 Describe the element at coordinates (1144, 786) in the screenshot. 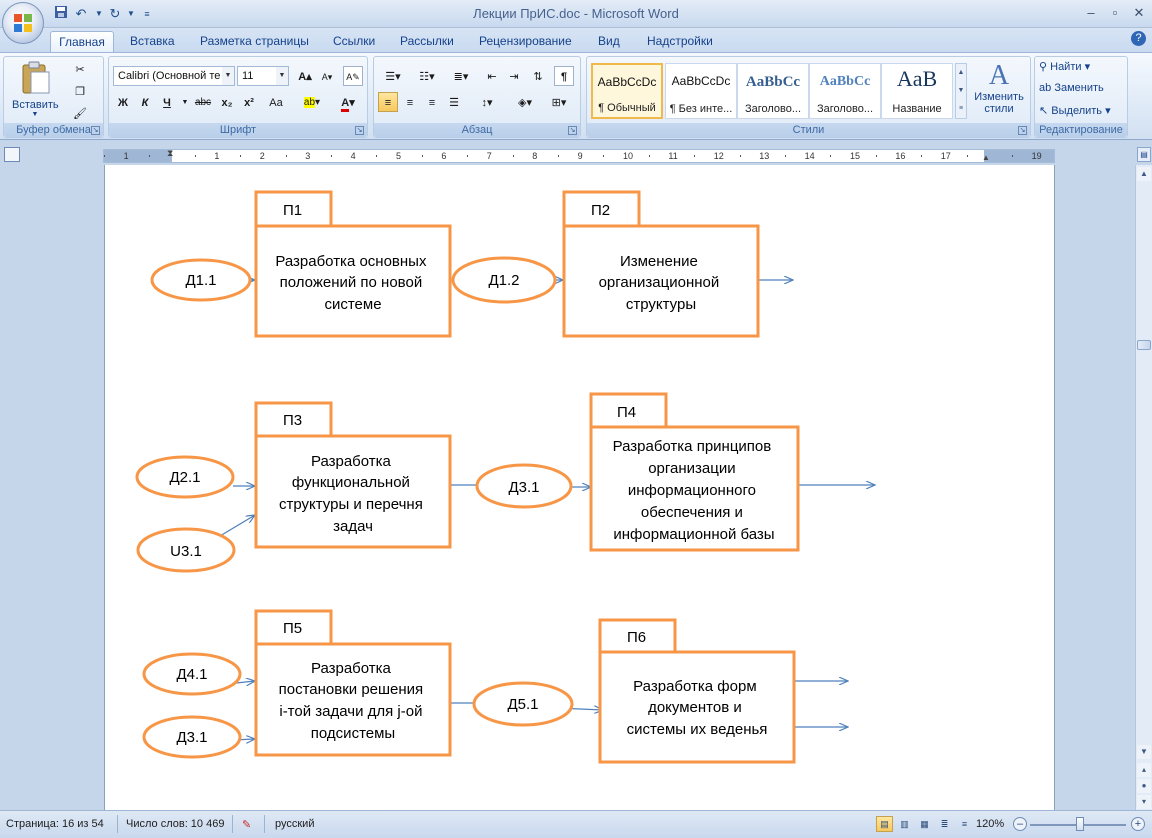

I see `select-browse-object-icon: ●` at that location.